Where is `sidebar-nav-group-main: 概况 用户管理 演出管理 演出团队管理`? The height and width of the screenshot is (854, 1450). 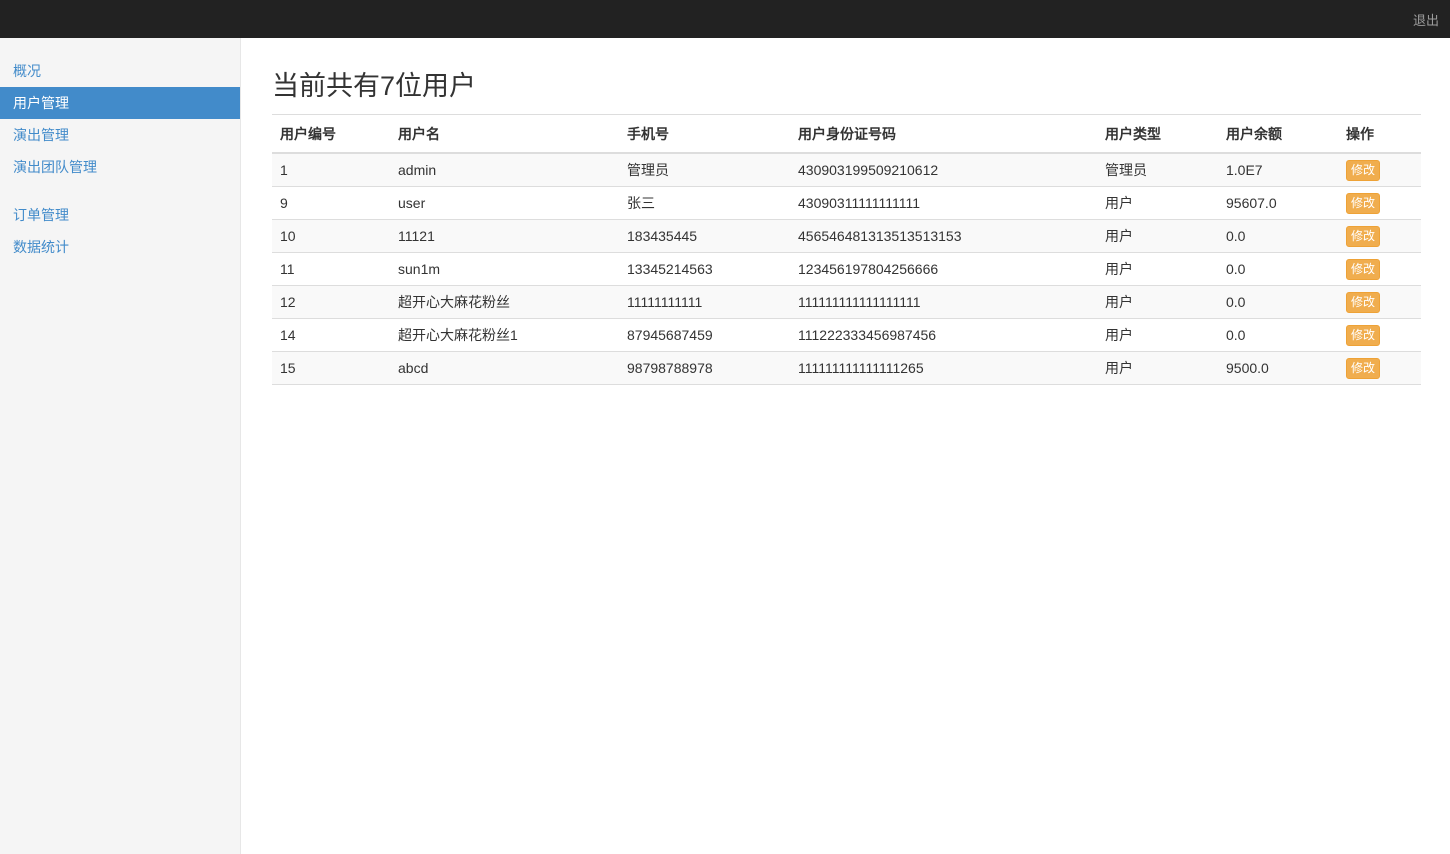
sidebar-nav-group-main: 概况 用户管理 演出管理 演出团队管理 is located at coordinates (120, 119).